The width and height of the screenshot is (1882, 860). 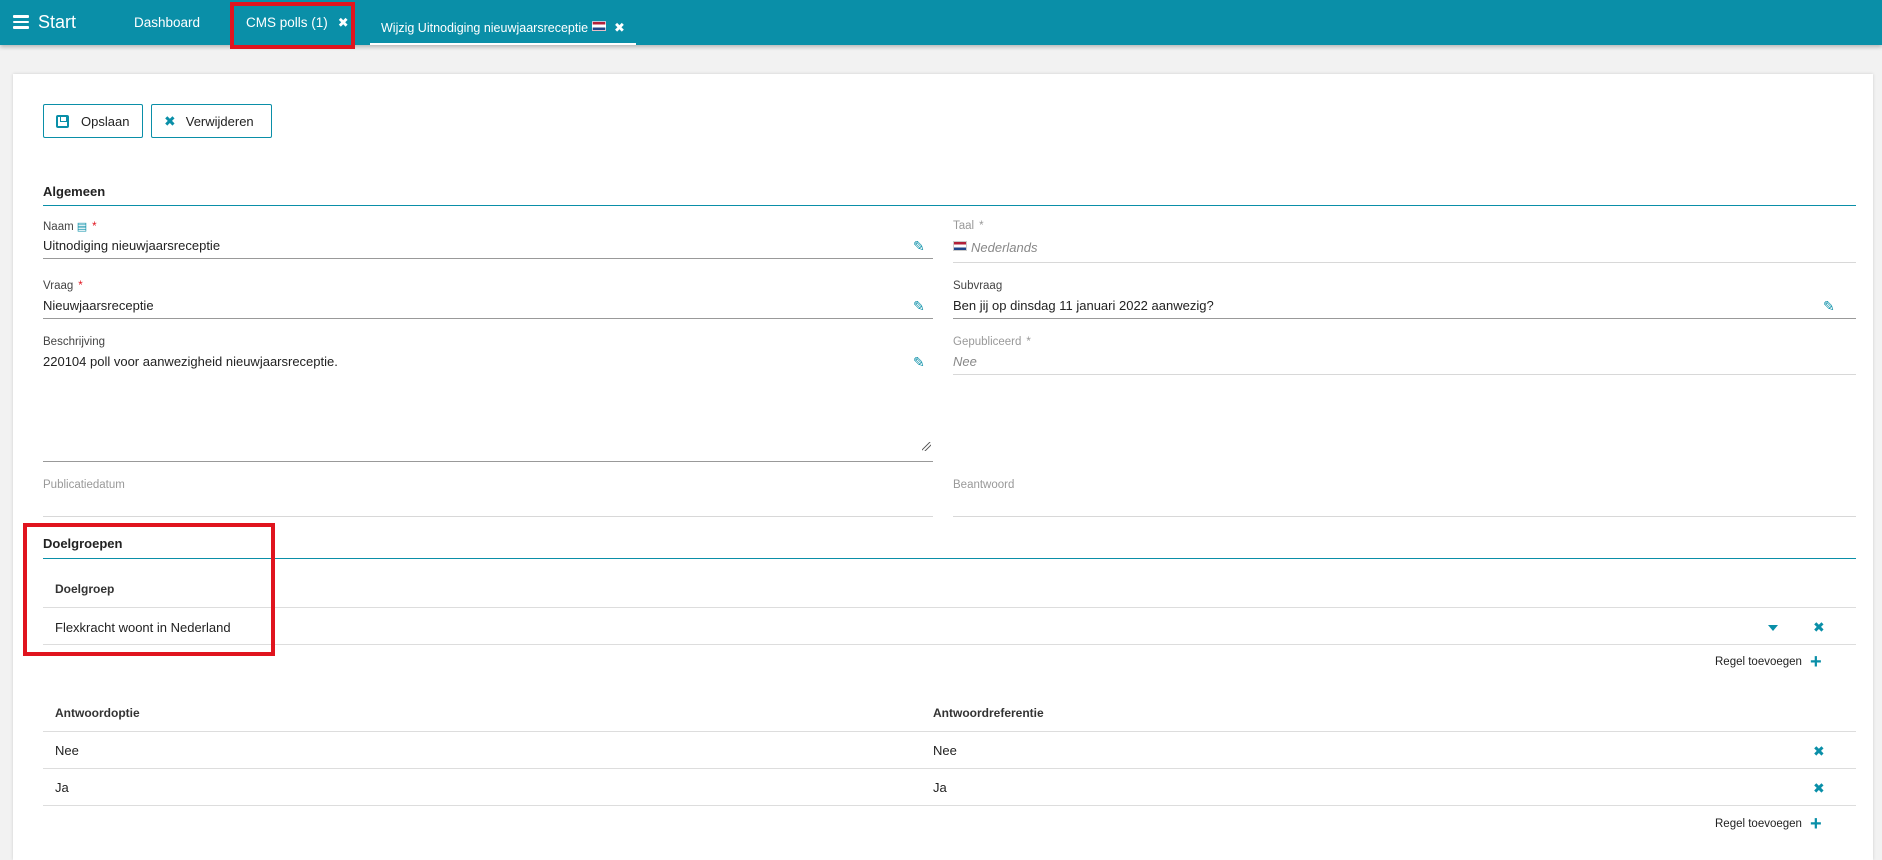 I want to click on tab-dashboard: Dashboard, so click(x=167, y=22).